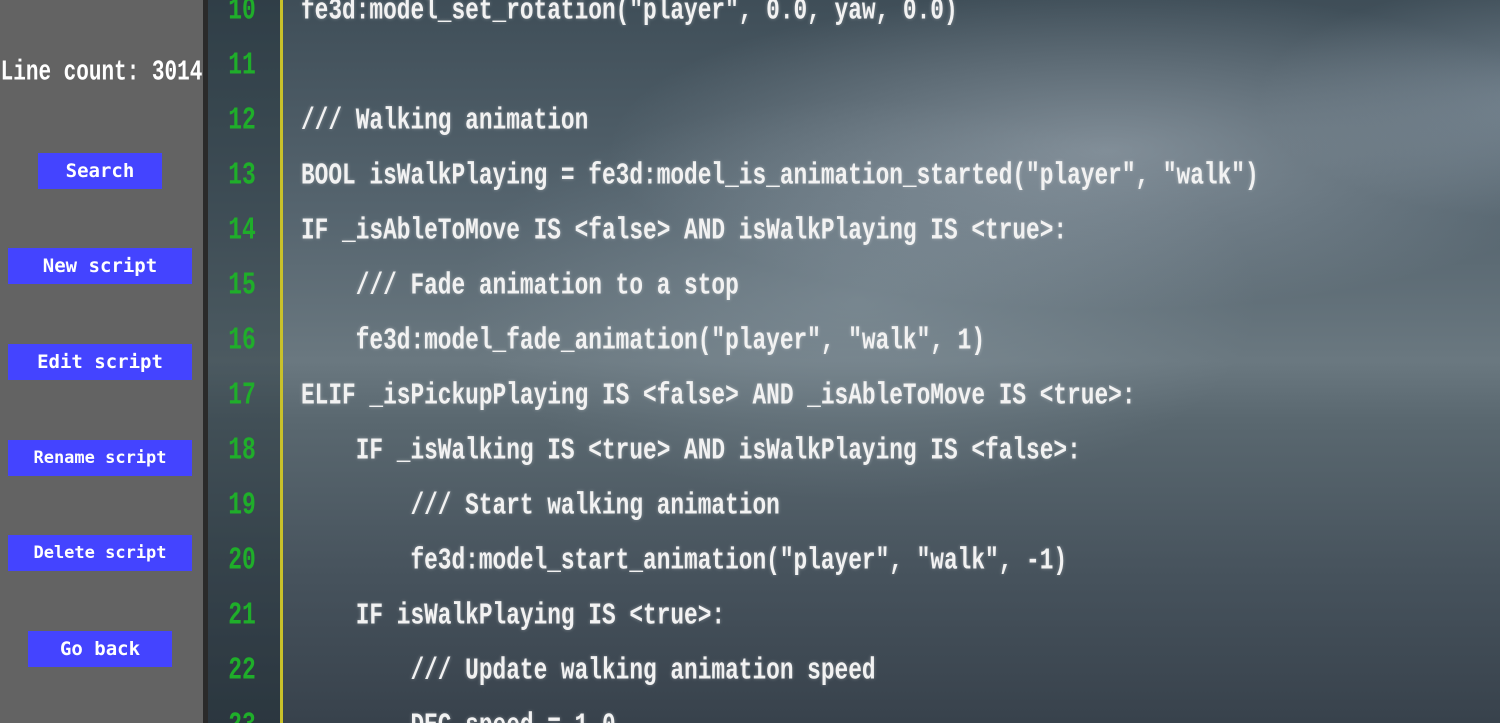  Describe the element at coordinates (242, 561) in the screenshot. I see `line-number: 20` at that location.